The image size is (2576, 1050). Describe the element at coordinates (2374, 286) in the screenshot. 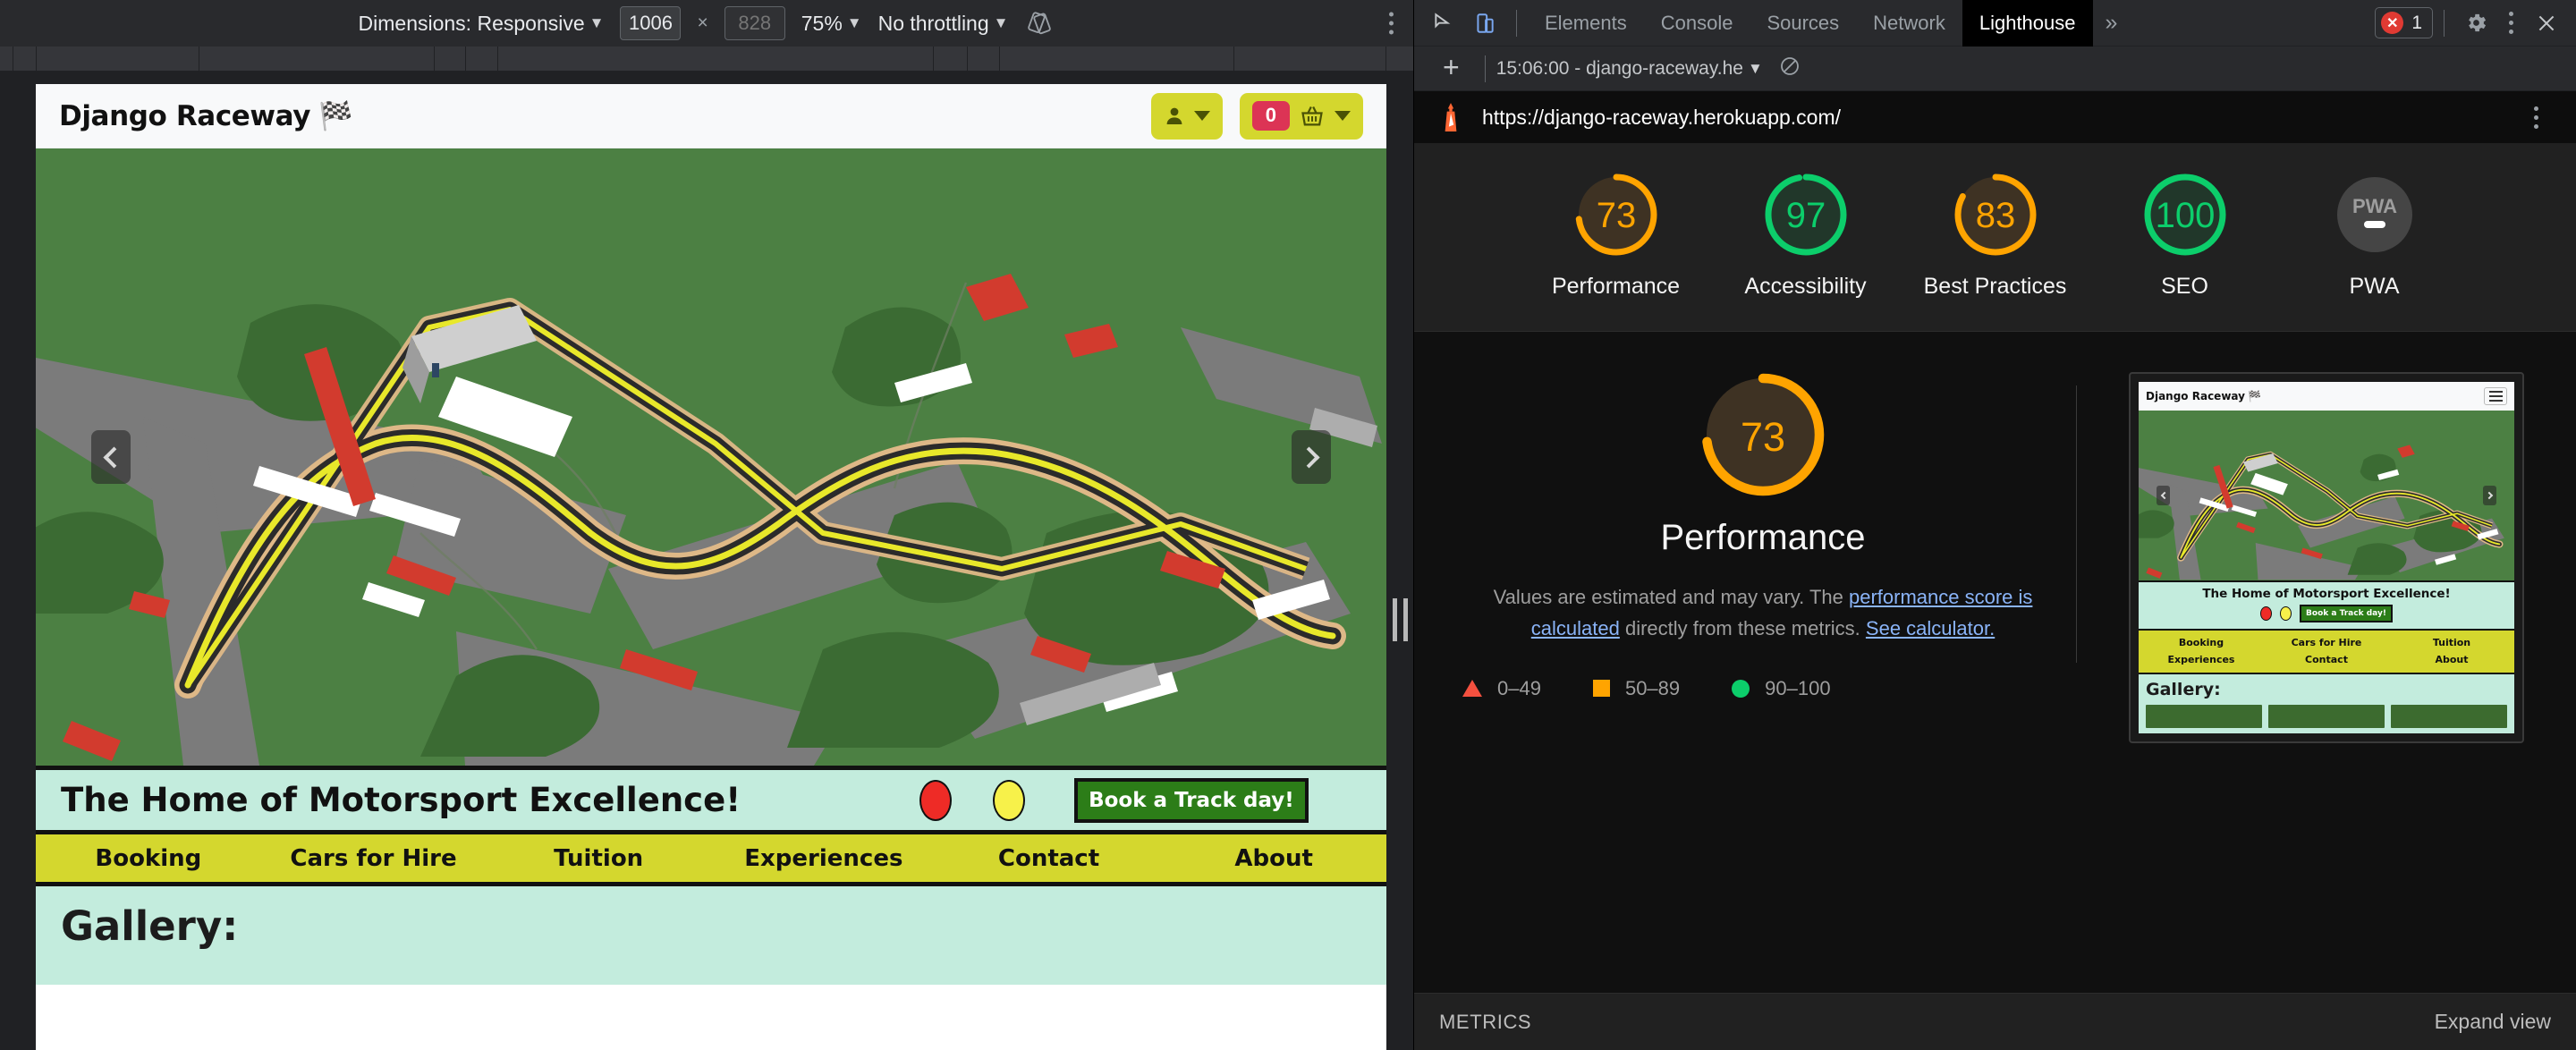

I see `gauge-label-pwa: PWA` at that location.